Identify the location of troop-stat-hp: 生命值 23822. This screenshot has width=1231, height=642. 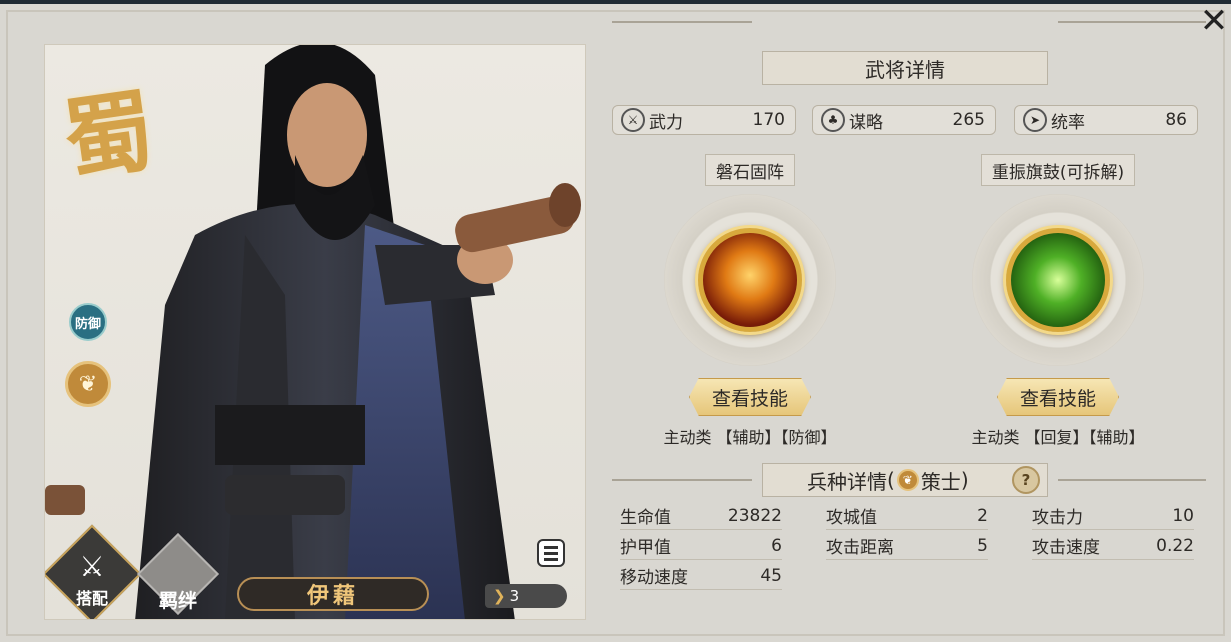
(701, 516).